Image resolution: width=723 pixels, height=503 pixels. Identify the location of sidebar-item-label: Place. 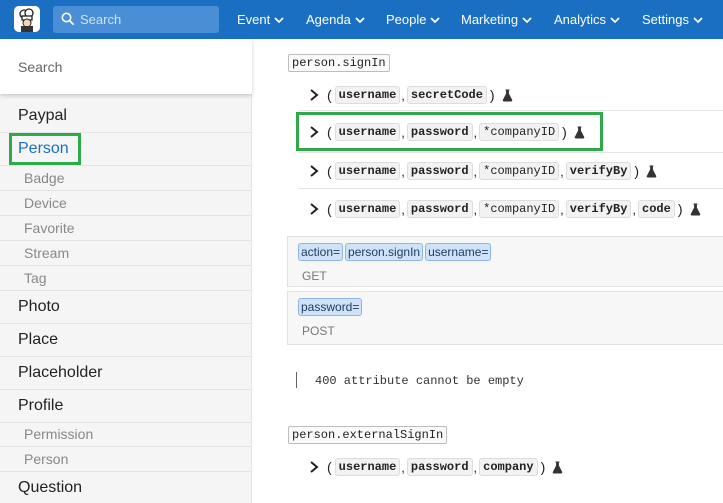
(38, 339).